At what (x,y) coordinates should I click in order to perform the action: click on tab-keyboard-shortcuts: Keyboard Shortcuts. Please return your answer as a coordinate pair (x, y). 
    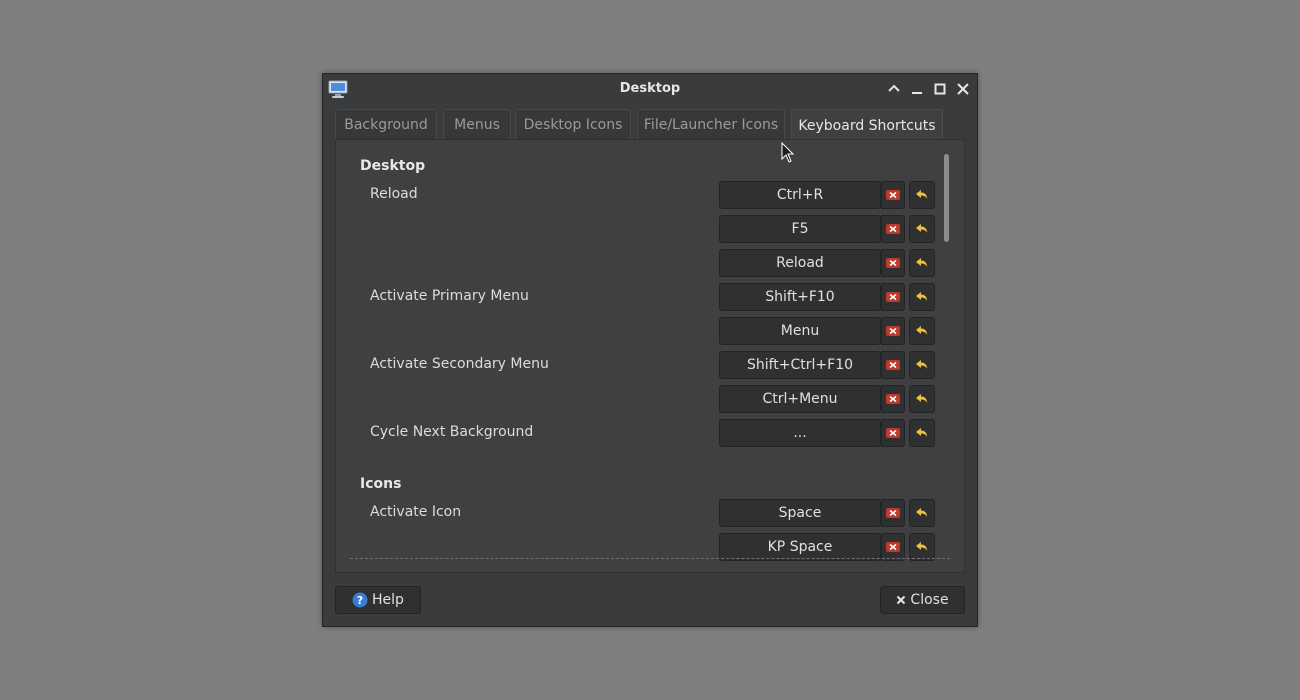
    Looking at the image, I should click on (867, 125).